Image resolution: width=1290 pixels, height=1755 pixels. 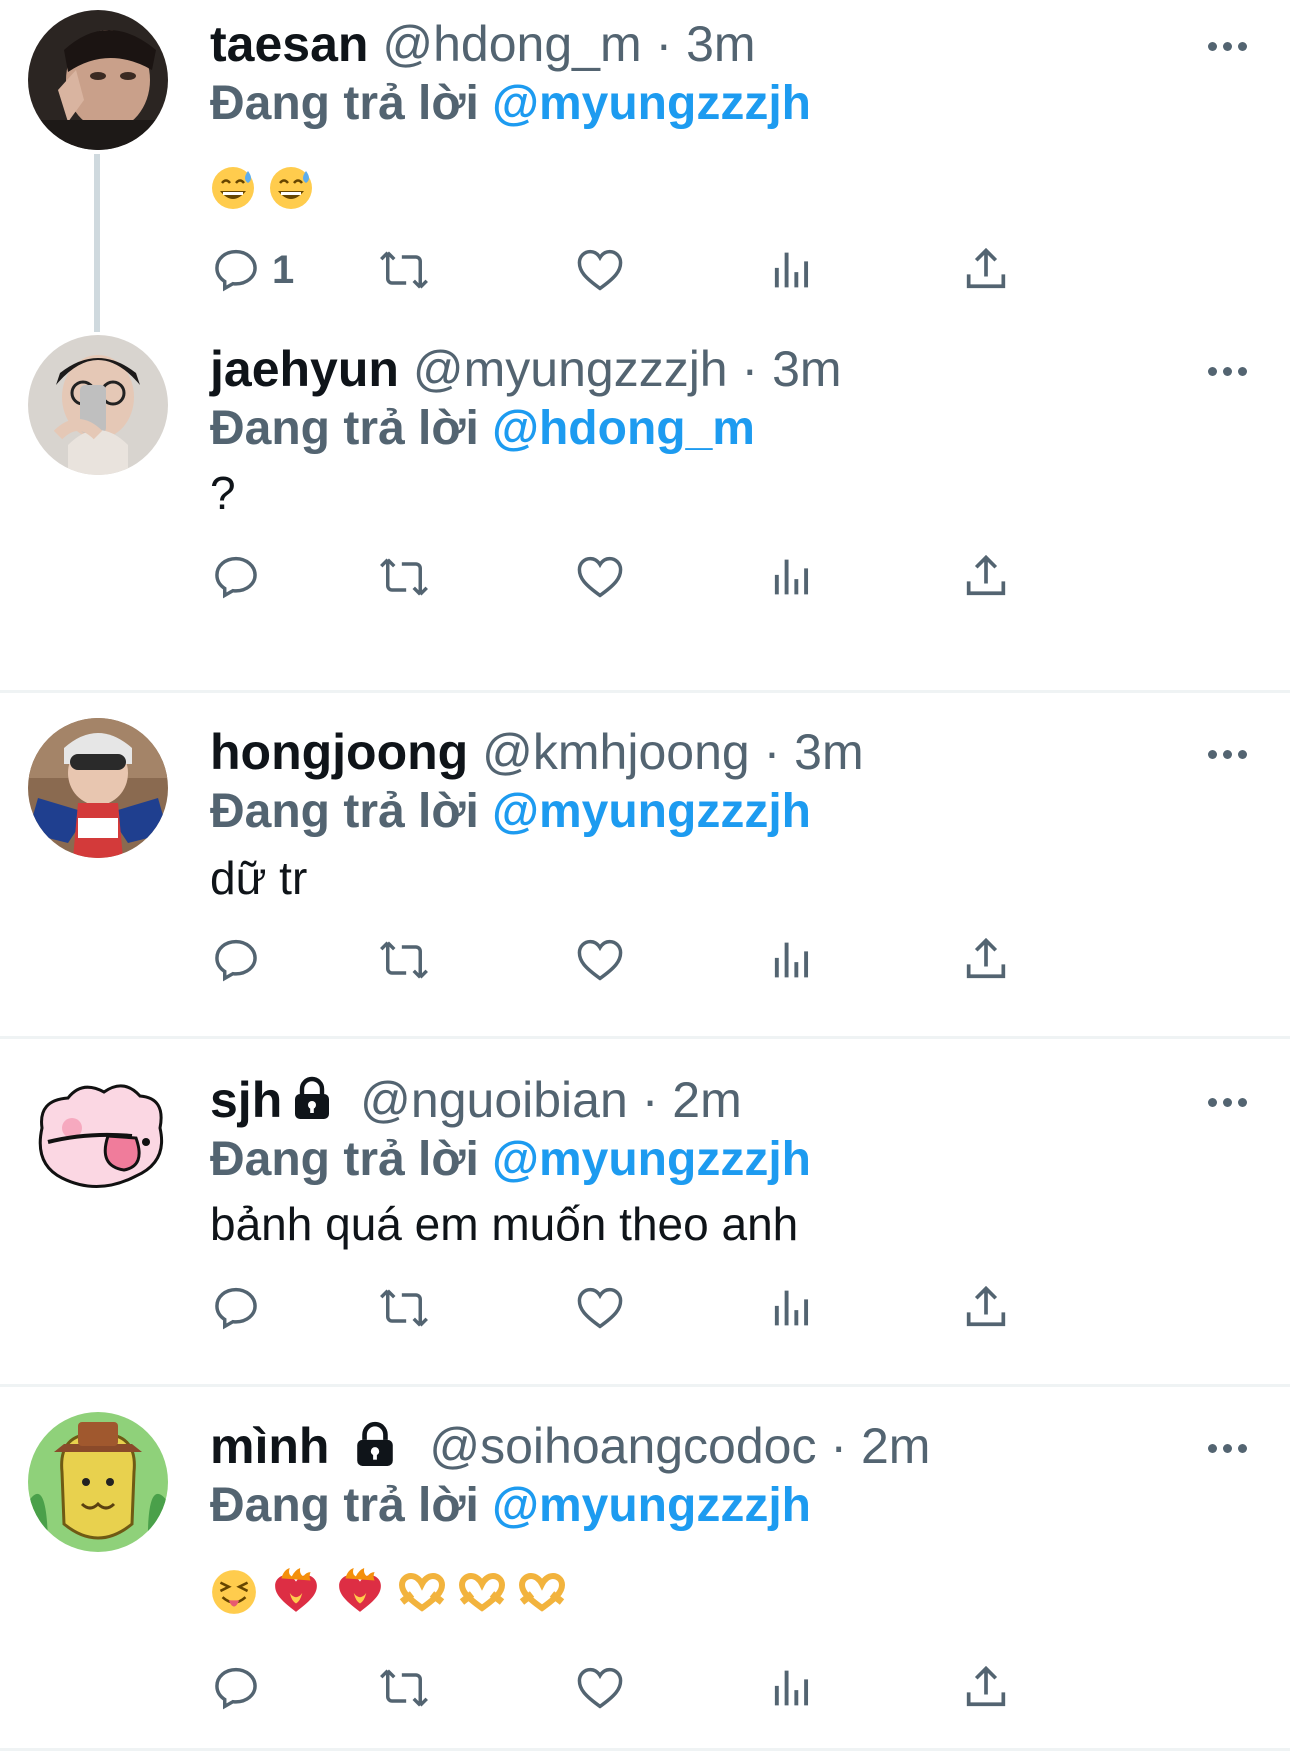 I want to click on handle: @hdong_m, so click(x=511, y=44).